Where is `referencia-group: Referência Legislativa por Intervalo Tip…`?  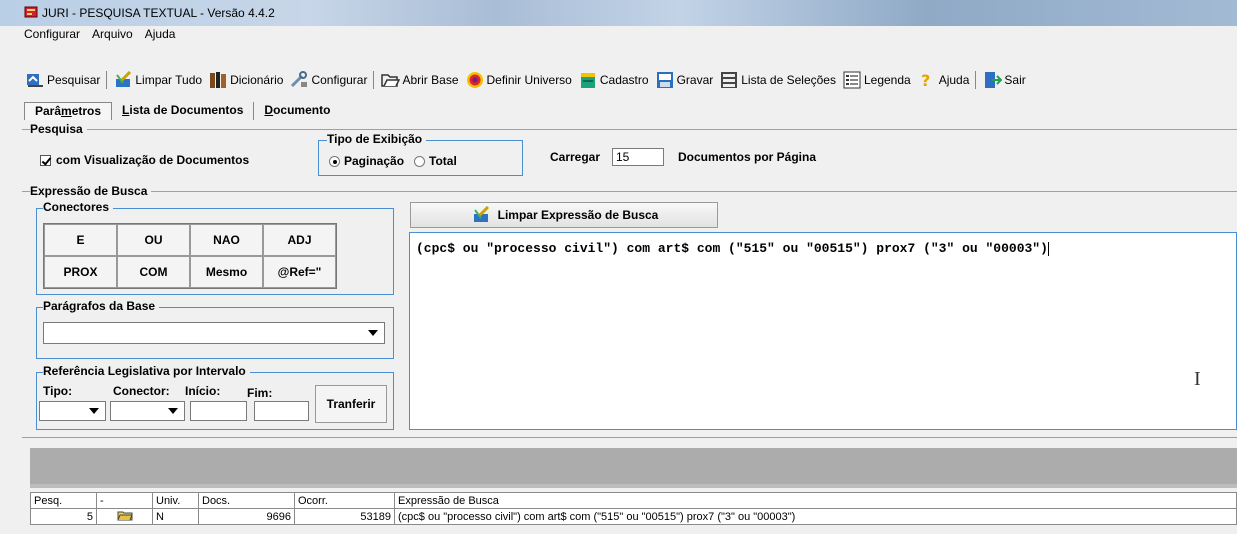
referencia-group: Referência Legislativa por Intervalo Tip… is located at coordinates (215, 397).